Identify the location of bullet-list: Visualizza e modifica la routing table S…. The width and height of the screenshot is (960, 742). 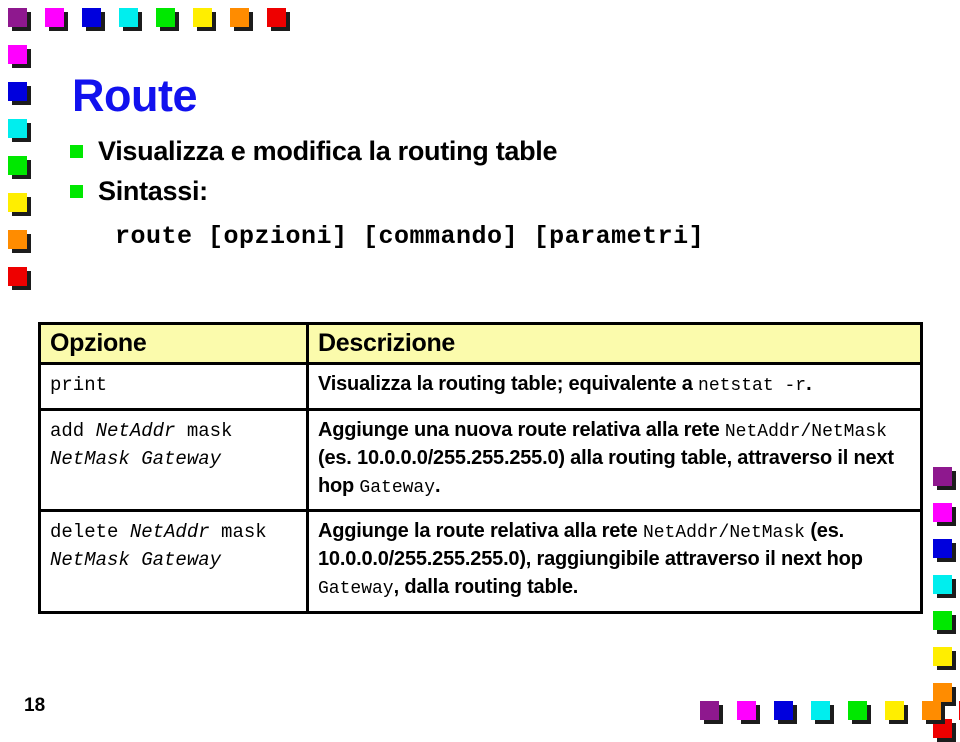
(470, 176).